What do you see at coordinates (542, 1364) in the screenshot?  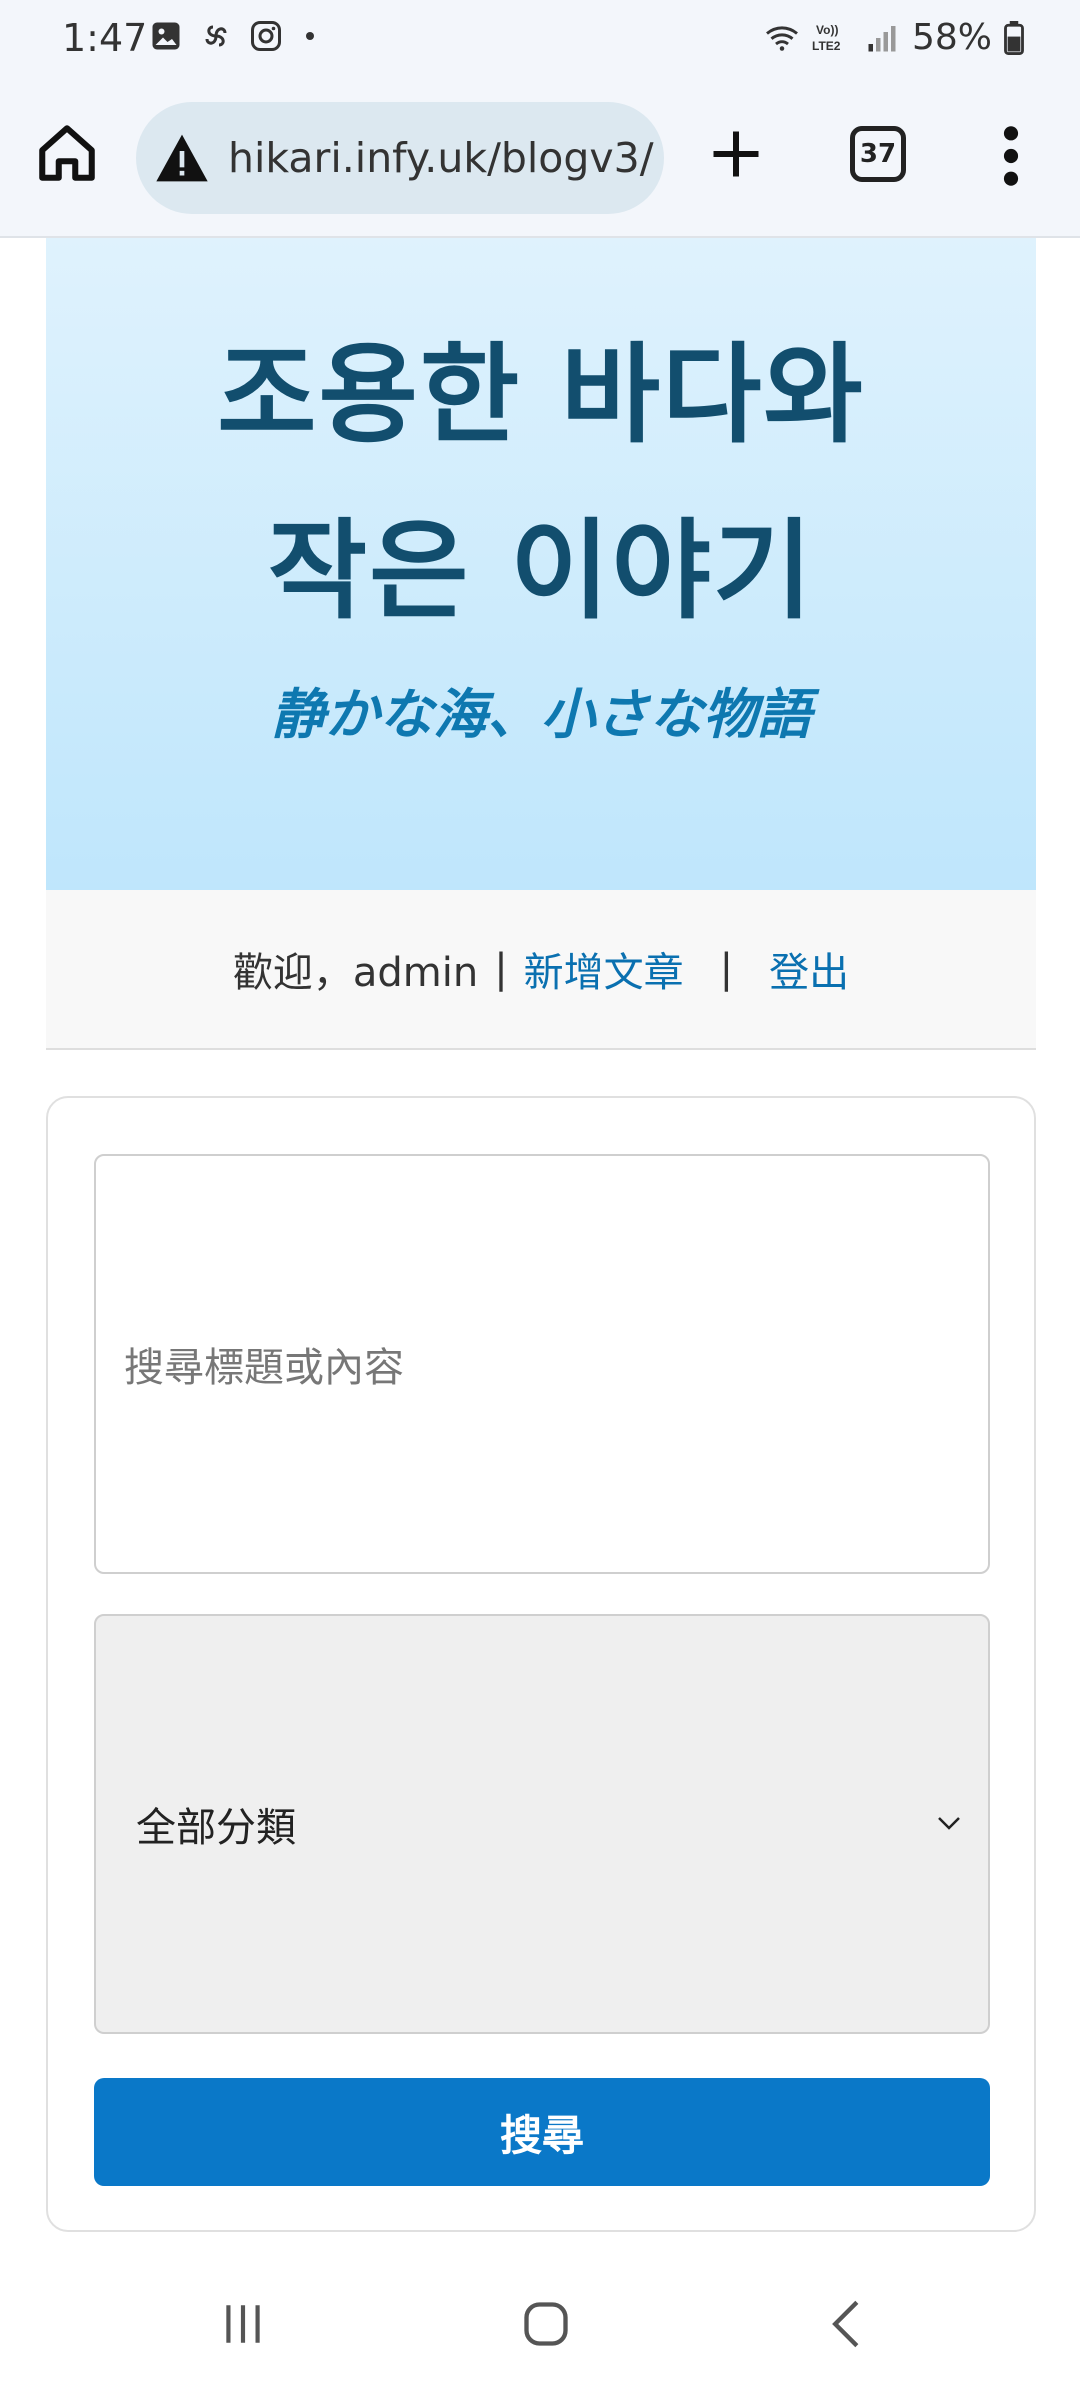 I see `search-input: 搜尋標題或內容` at bounding box center [542, 1364].